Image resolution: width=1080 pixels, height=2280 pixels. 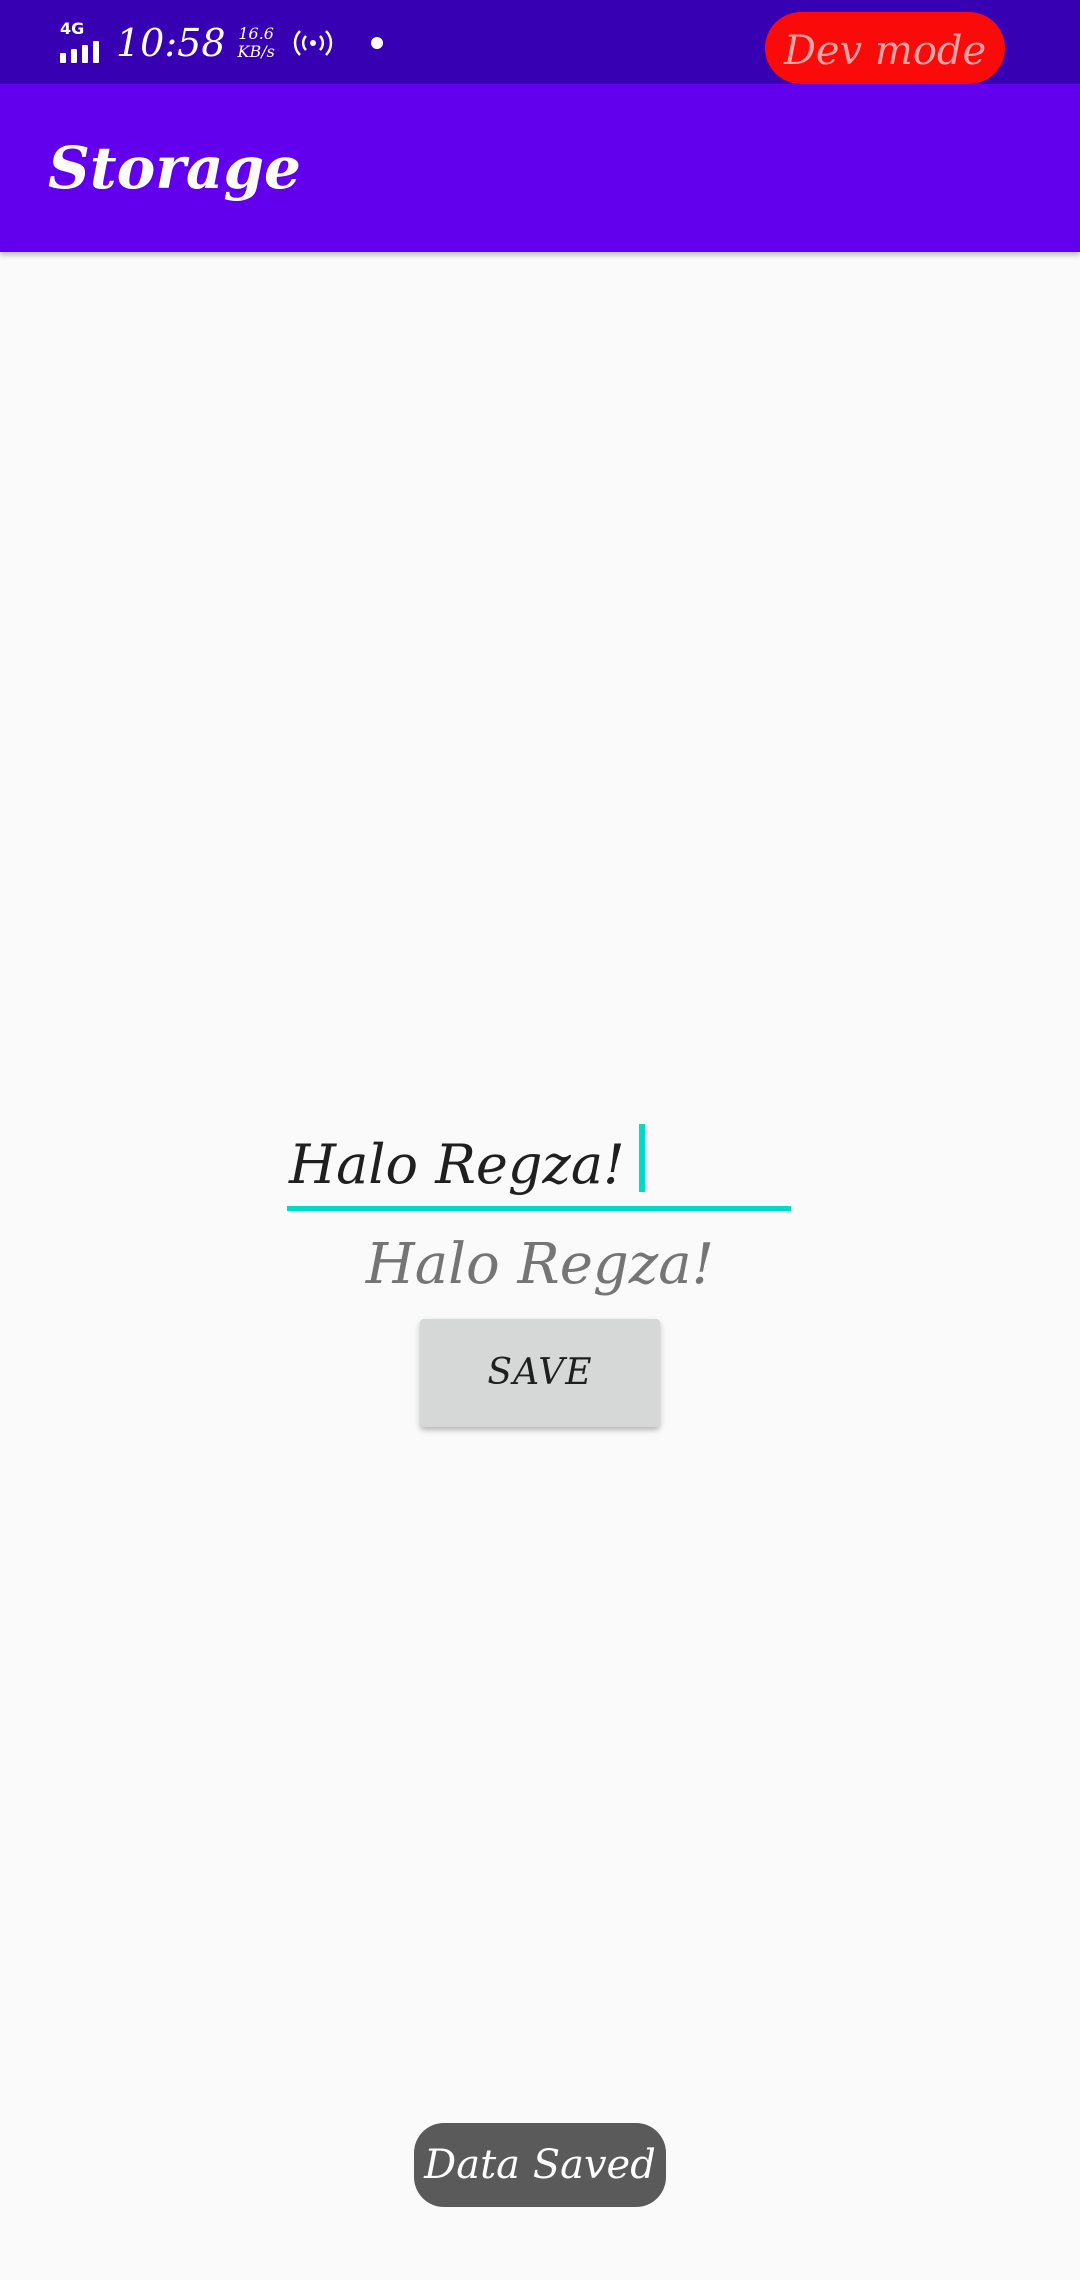 I want to click on dev-mode-badge: Dev mode, so click(x=885, y=48).